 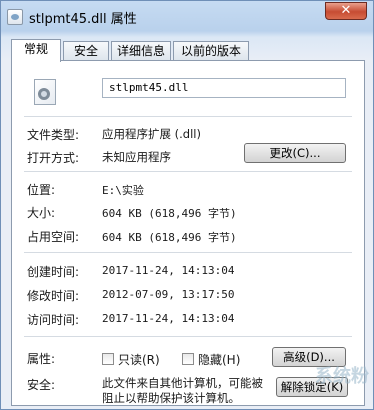 I want to click on location-value: E:\实验, so click(x=123, y=190).